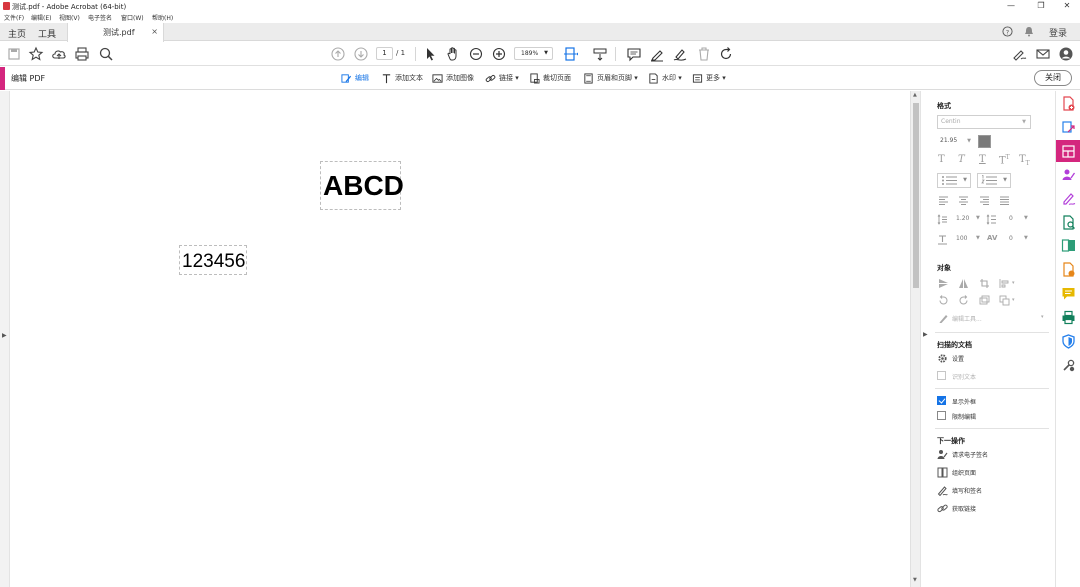 The image size is (1080, 587). What do you see at coordinates (115, 32) in the screenshot?
I see `tab-document: 测试.pdf ×` at bounding box center [115, 32].